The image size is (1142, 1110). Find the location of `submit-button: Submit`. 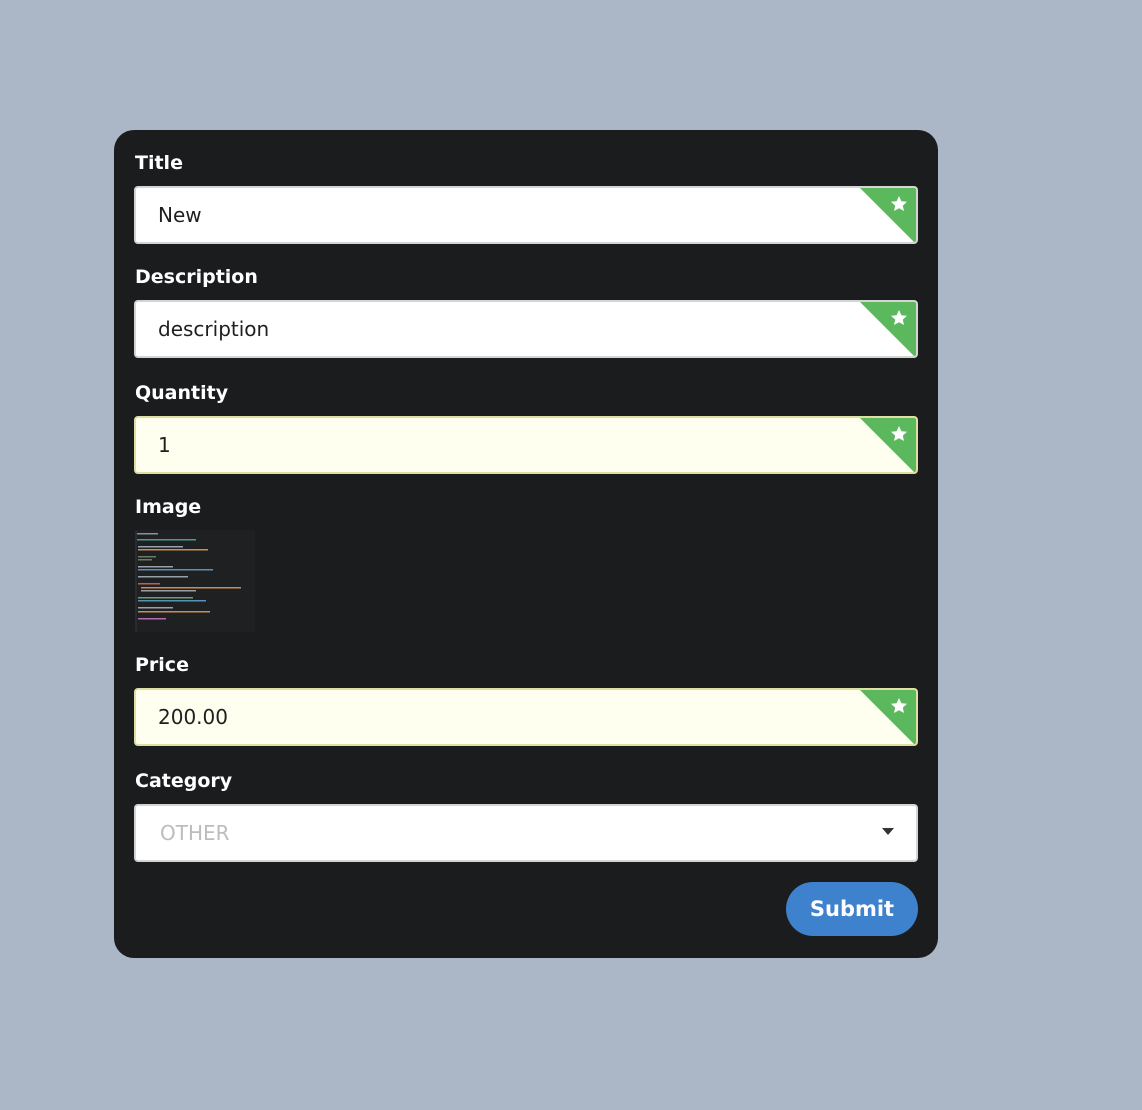

submit-button: Submit is located at coordinates (852, 909).